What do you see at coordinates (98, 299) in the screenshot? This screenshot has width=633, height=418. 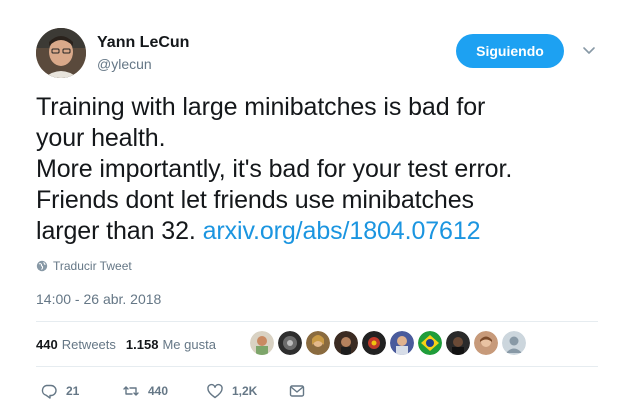 I see `tweet-timestamp: 14:00 - 26 abr. 2018` at bounding box center [98, 299].